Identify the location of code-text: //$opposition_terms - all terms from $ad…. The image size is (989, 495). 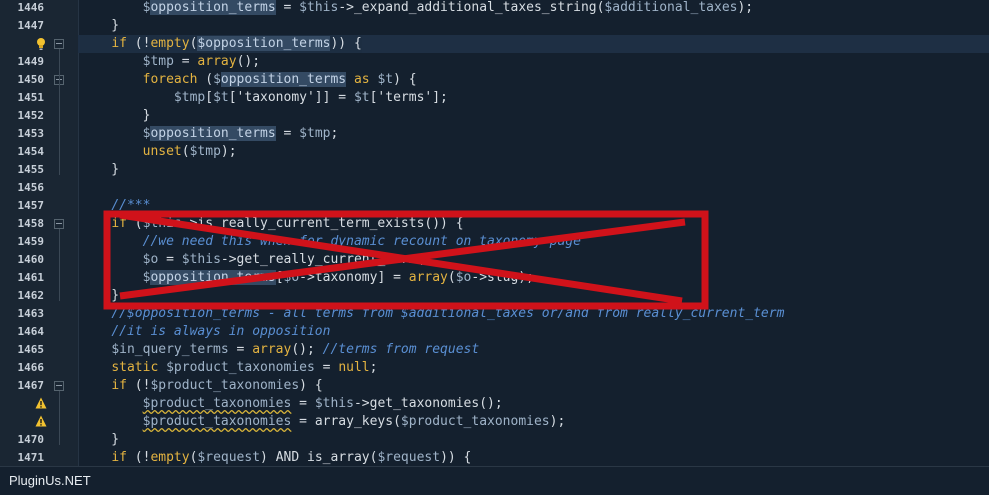
(432, 314).